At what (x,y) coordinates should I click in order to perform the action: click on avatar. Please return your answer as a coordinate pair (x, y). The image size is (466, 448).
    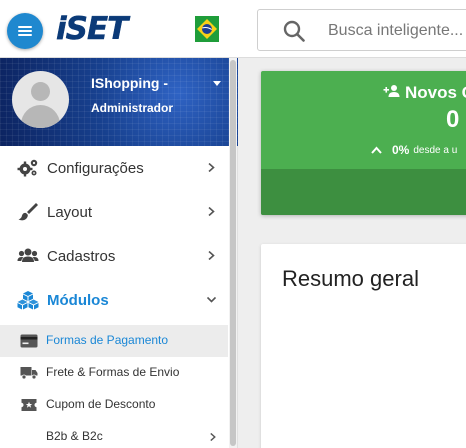
    Looking at the image, I should click on (40, 99).